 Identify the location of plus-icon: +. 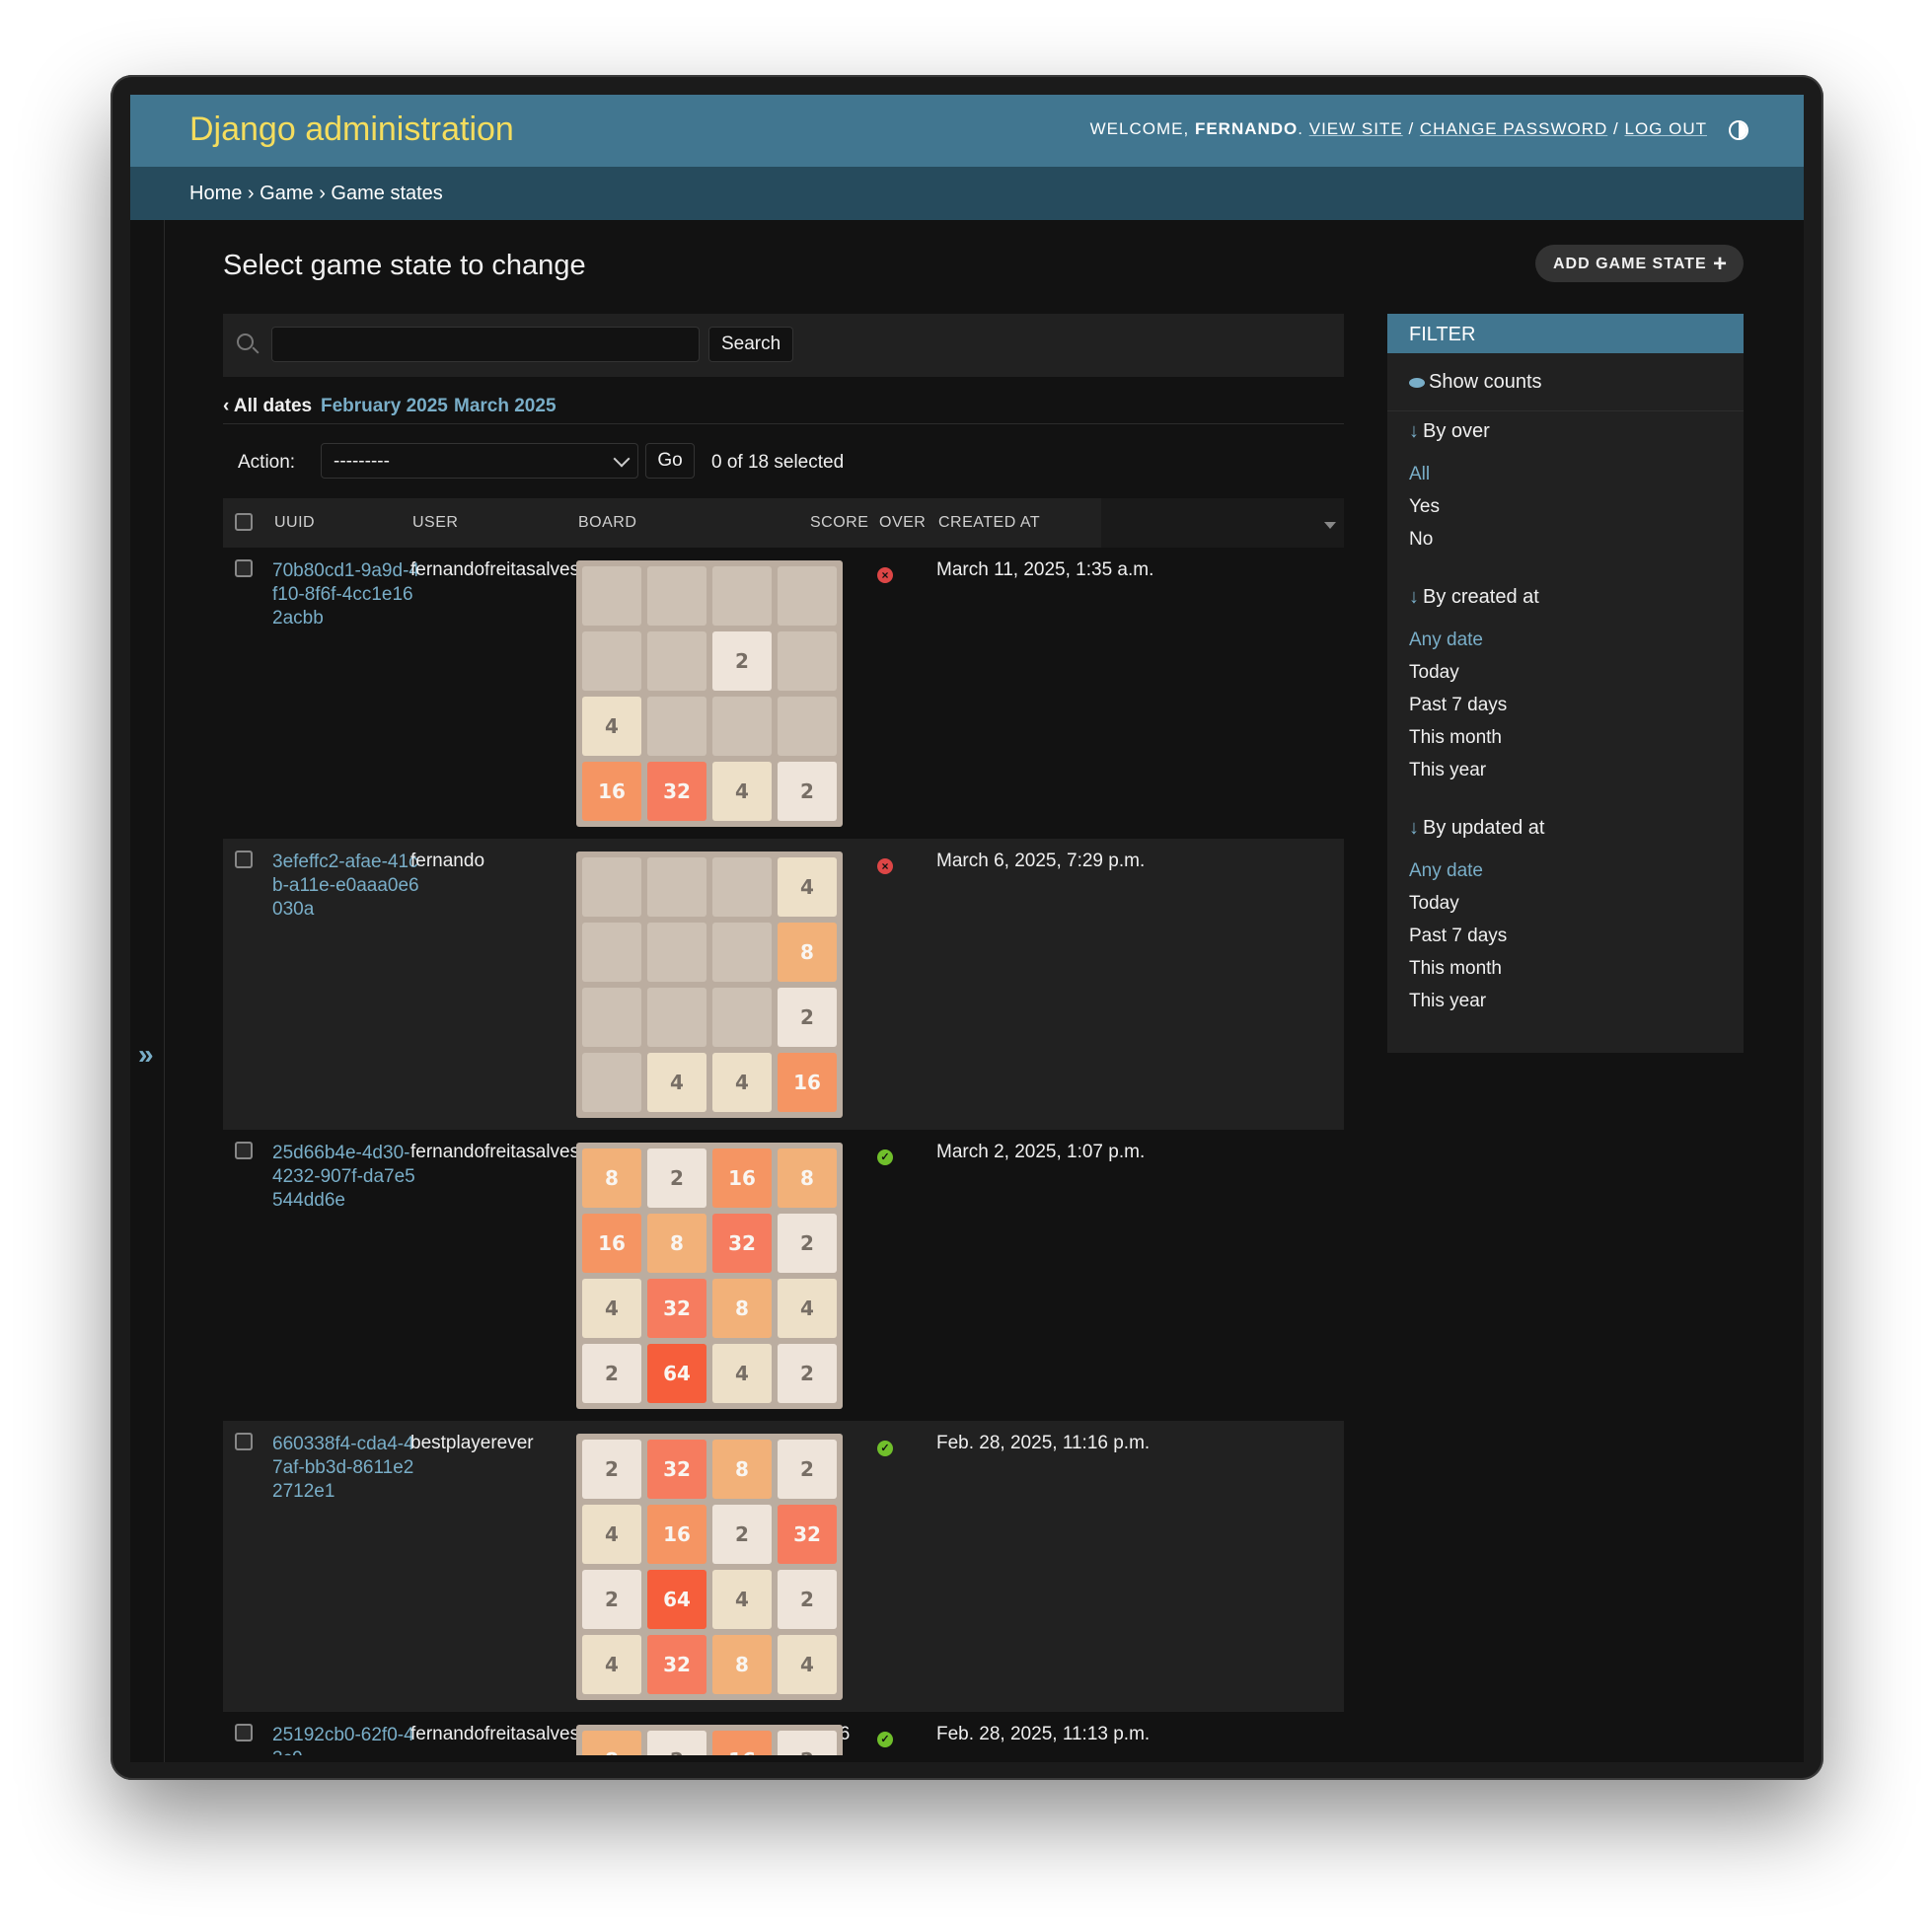
(1720, 264).